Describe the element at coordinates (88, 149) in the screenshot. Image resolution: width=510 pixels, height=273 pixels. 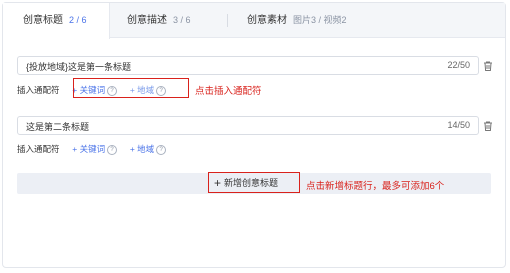
I see `insert-keyword-link: + 关键词` at that location.